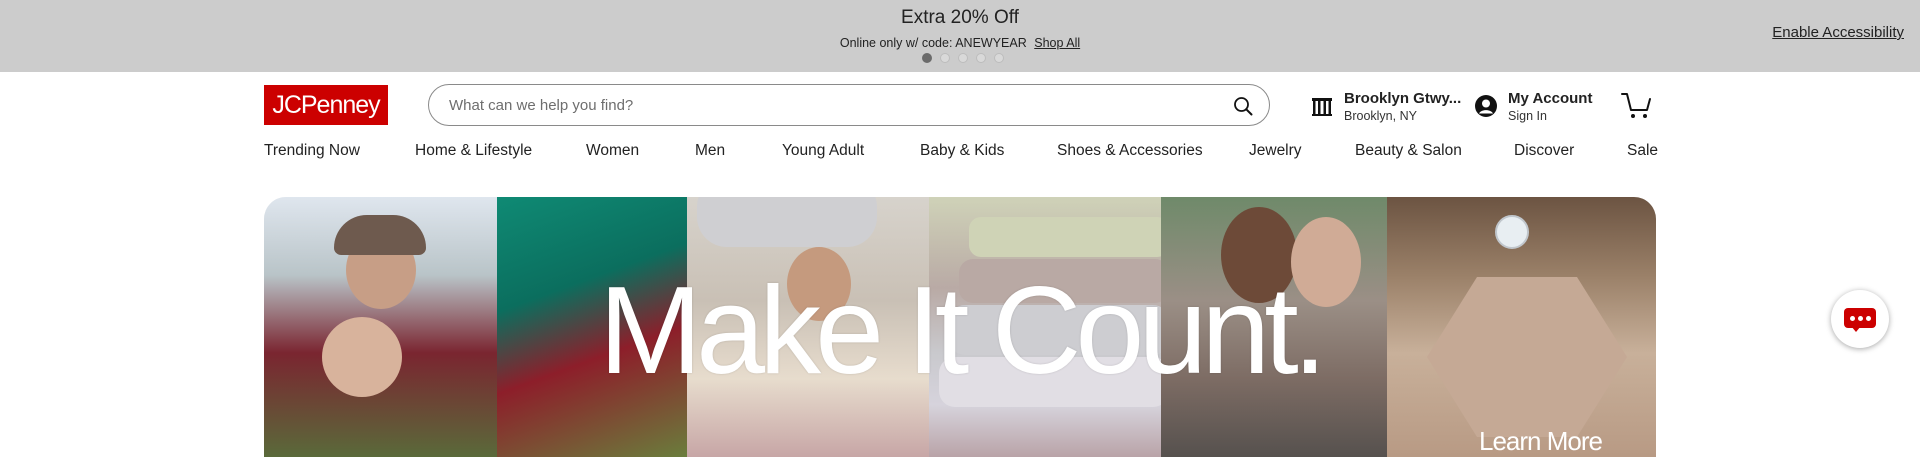 The image size is (1920, 457). Describe the element at coordinates (710, 151) in the screenshot. I see `nav-men: Men` at that location.